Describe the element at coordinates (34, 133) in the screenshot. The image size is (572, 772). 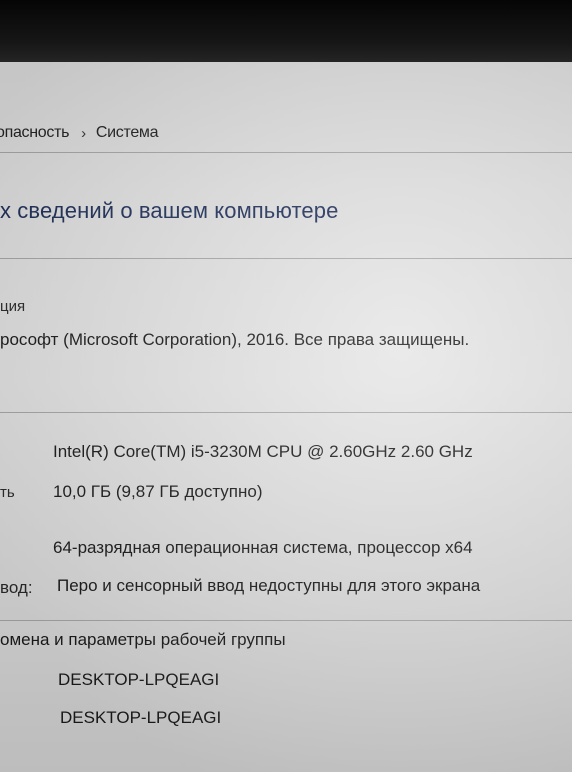
I see `breadcrumb-item-security: опасность` at that location.